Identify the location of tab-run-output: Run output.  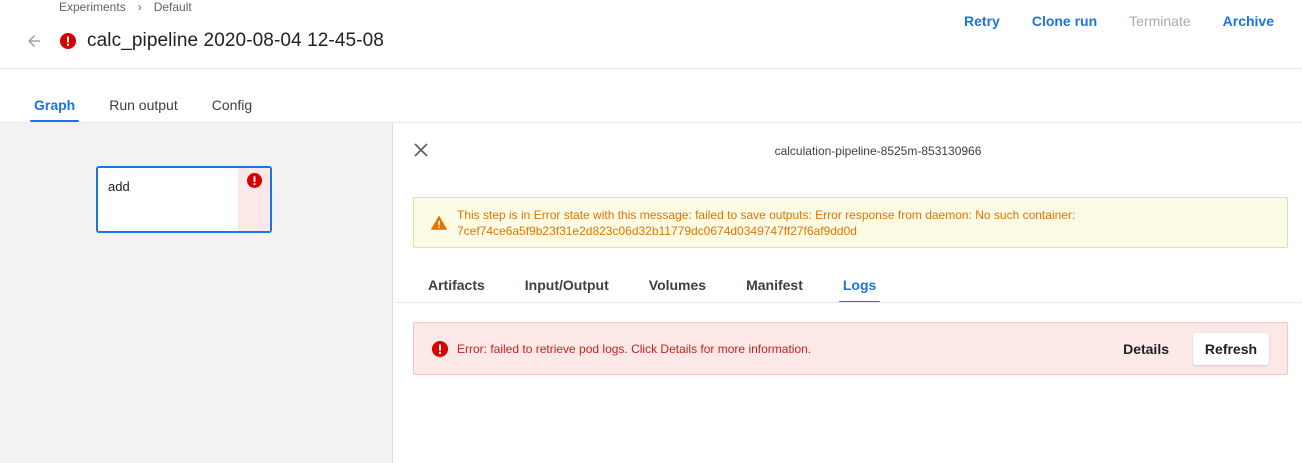
(143, 105).